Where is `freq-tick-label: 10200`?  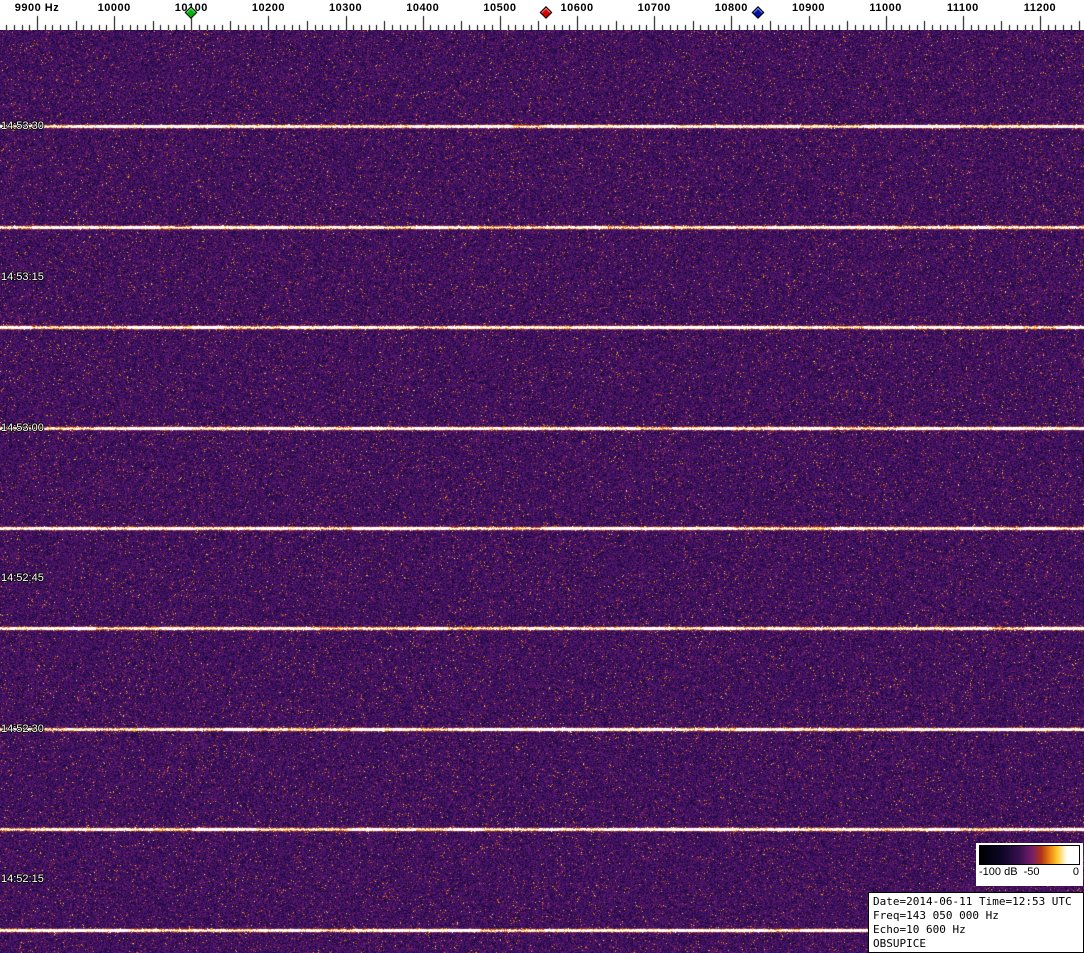
freq-tick-label: 10200 is located at coordinates (268, 8).